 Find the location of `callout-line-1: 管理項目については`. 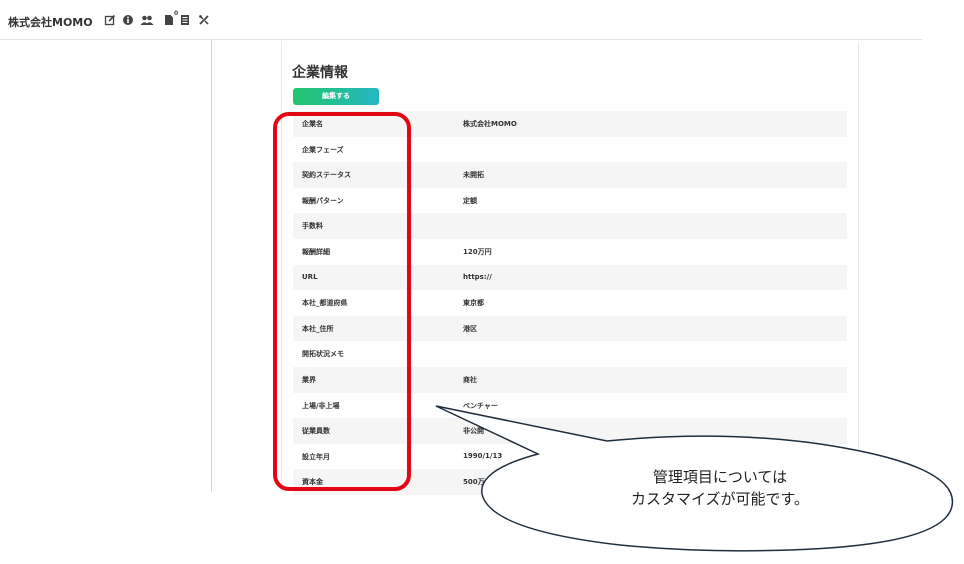

callout-line-1: 管理項目については is located at coordinates (720, 477).